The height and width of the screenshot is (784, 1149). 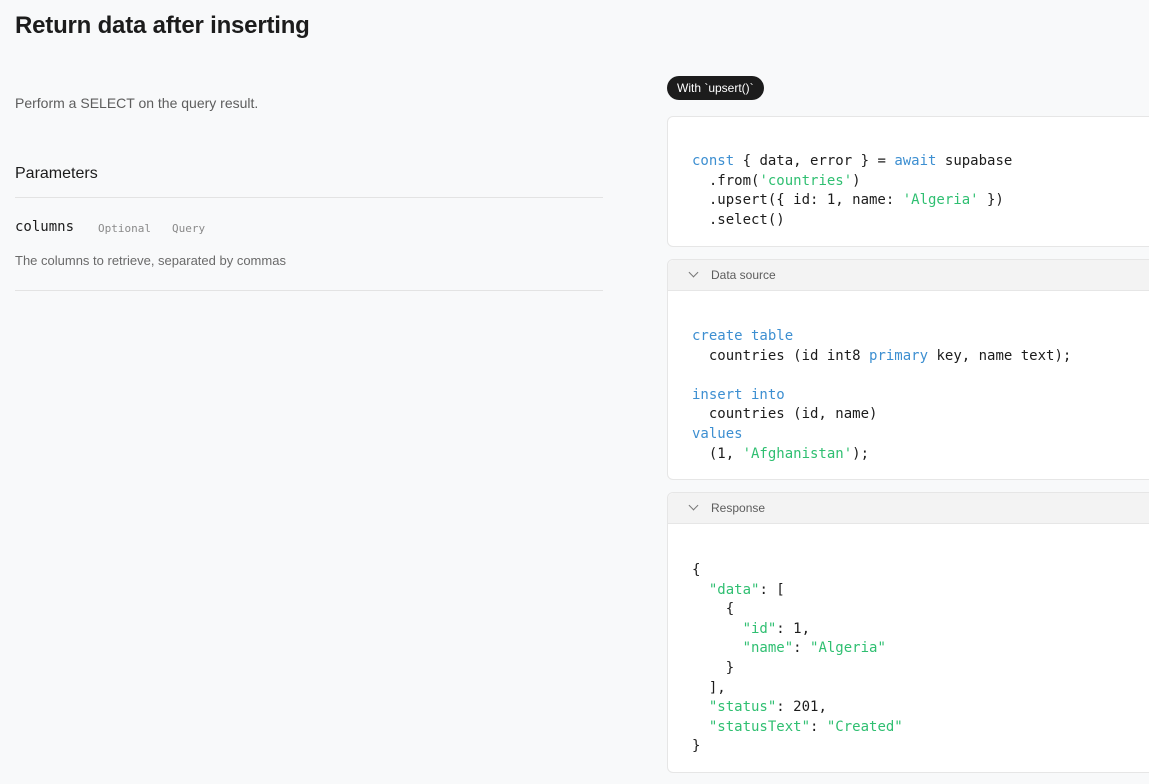 What do you see at coordinates (1000, 355) in the screenshot?
I see `code-text: key, name text);` at bounding box center [1000, 355].